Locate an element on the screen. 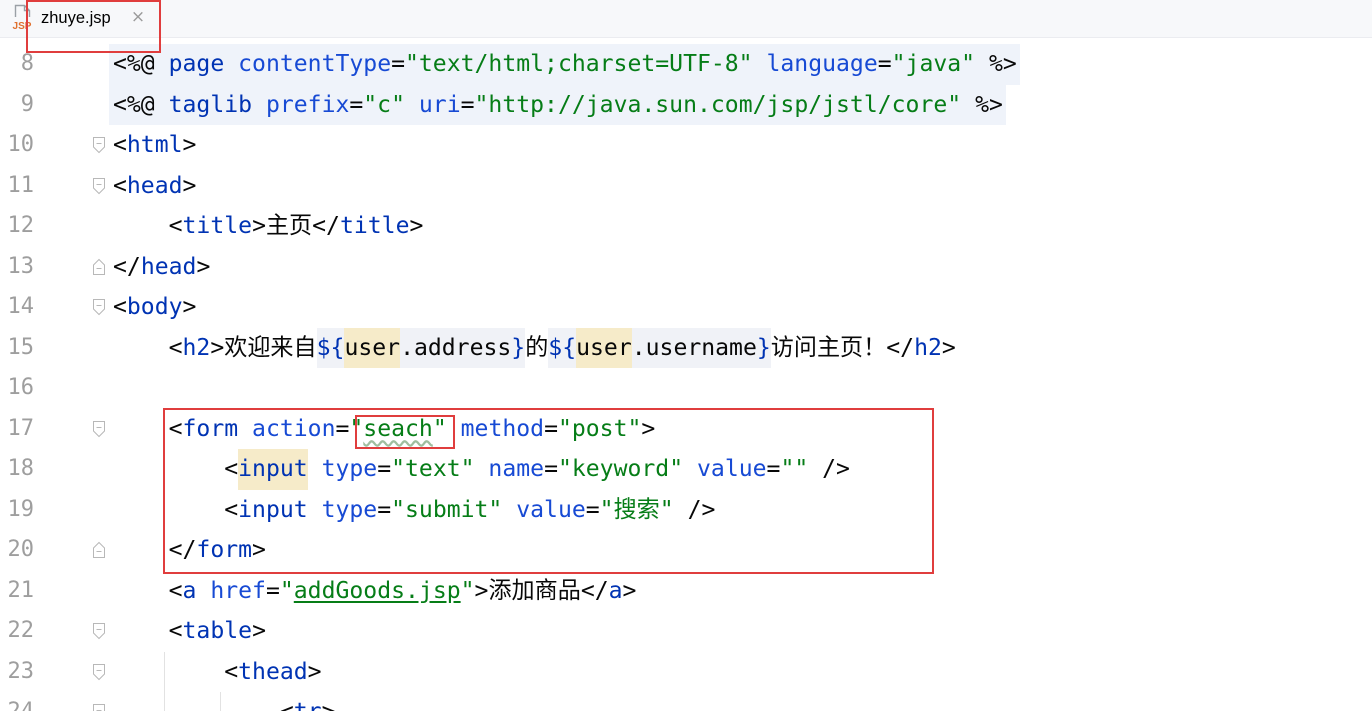  editor-tab-zhuye-jsp: JSP zhuye.jsp × is located at coordinates (79, 18).